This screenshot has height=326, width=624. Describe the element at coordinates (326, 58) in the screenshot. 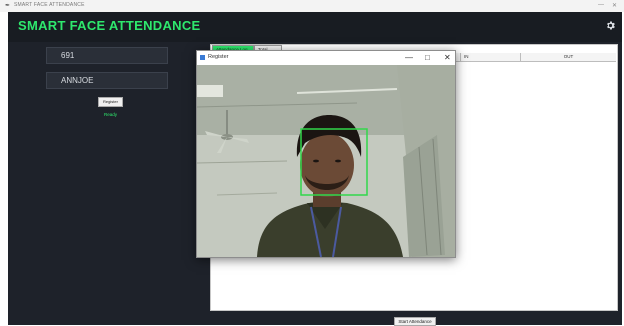

I see `register-window-titlebar: Register — □ ✕` at that location.